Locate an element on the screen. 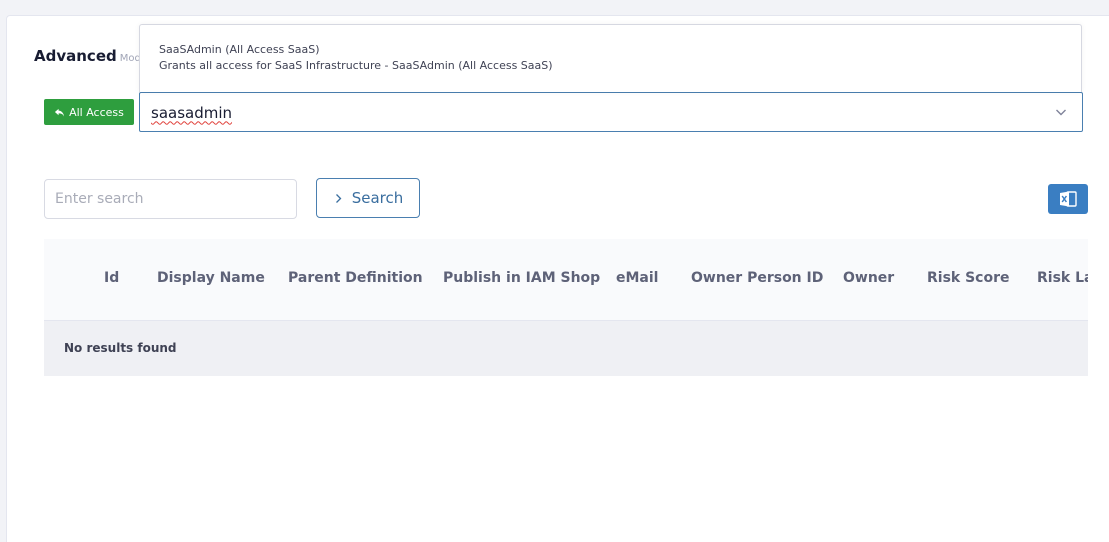 Image resolution: width=1109 pixels, height=542 pixels. page-title: Advanced Modi is located at coordinates (89, 56).